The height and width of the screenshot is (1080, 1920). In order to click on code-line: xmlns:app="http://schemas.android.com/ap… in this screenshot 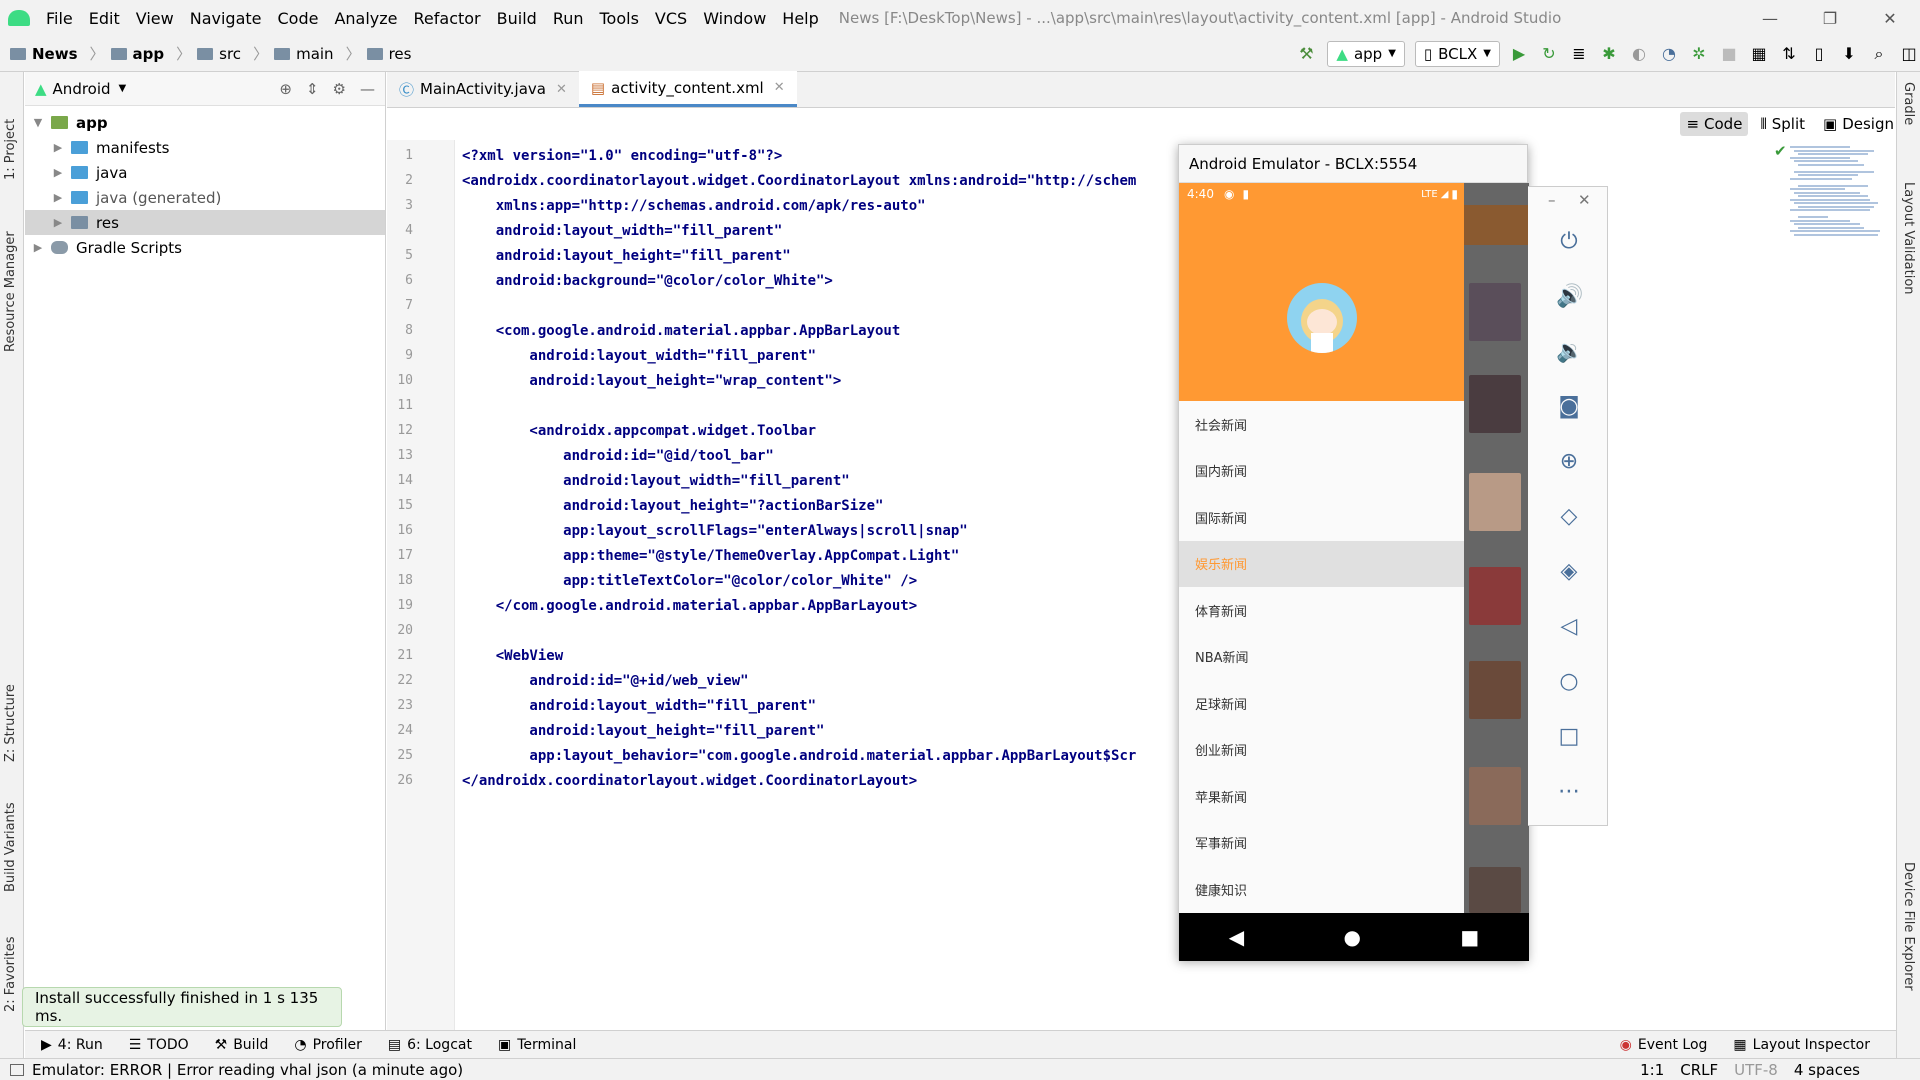, I will do `click(694, 206)`.